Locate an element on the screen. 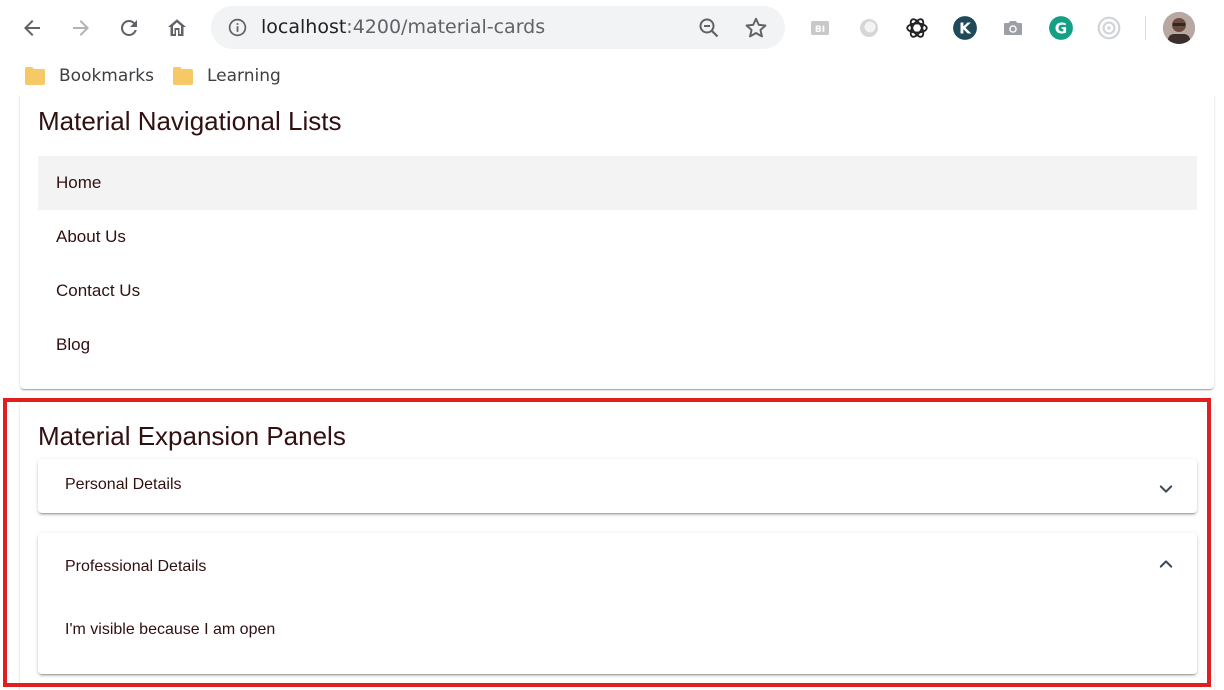 The image size is (1224, 690). camera-extension-icon is located at coordinates (1013, 28).